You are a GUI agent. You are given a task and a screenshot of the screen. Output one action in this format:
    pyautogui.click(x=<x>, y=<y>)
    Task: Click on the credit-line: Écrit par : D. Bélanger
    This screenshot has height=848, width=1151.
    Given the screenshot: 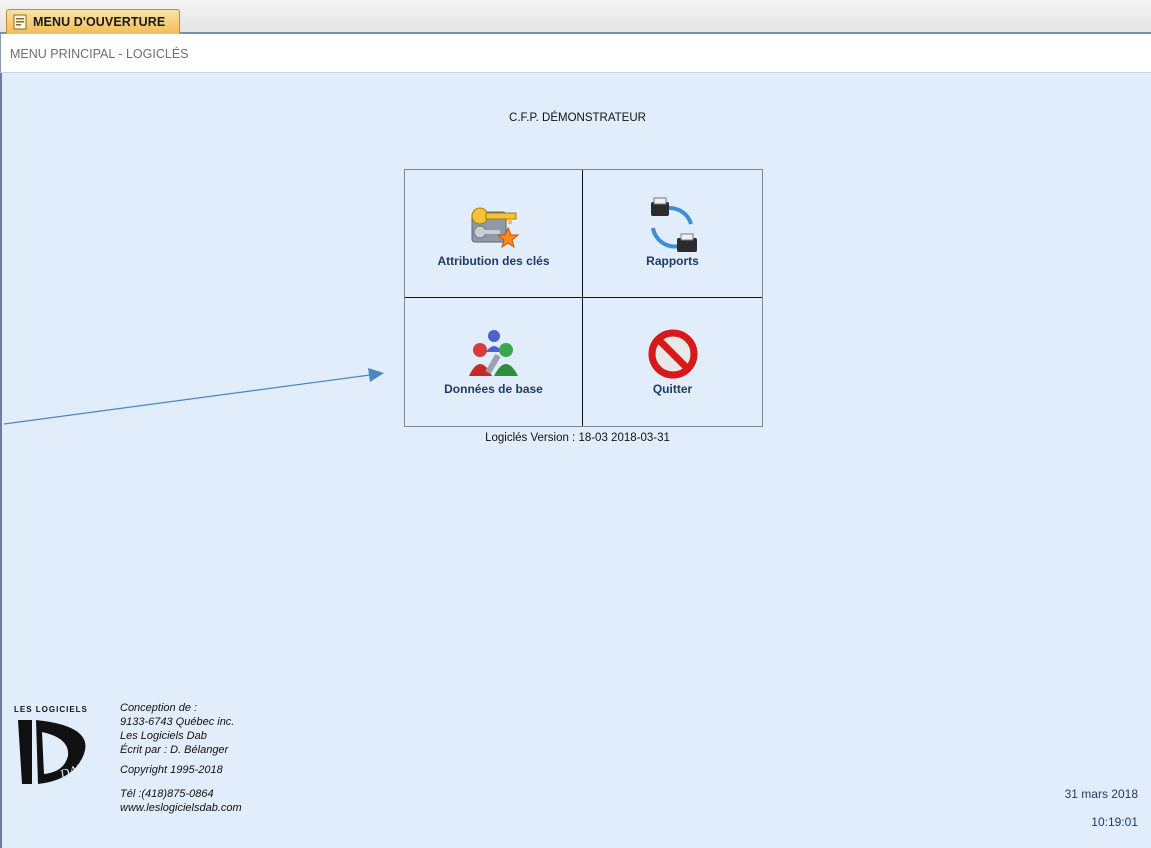 What is the action you would take?
    pyautogui.click(x=174, y=750)
    